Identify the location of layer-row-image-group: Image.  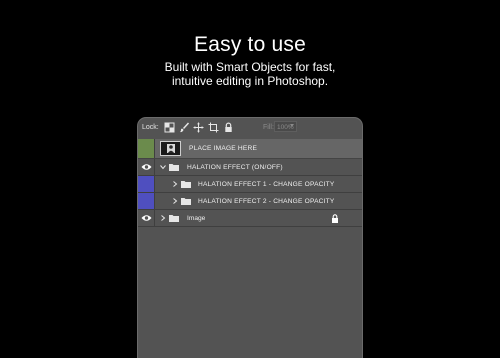
(250, 218).